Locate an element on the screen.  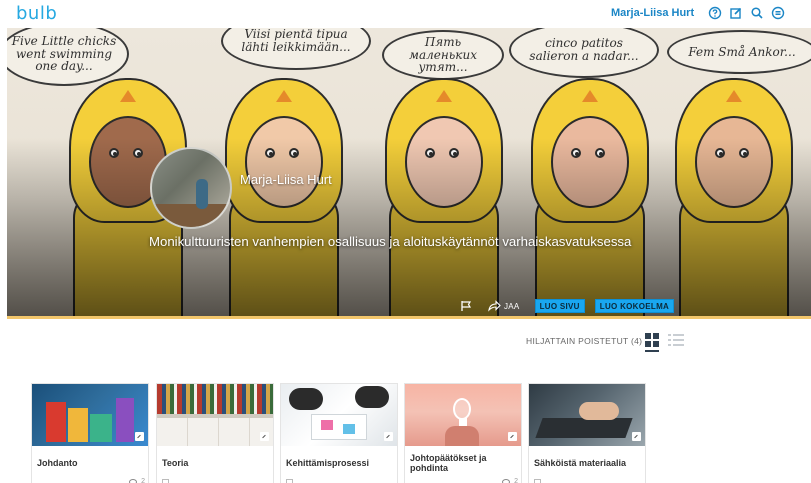
card-title: Teoria is located at coordinates (175, 462).